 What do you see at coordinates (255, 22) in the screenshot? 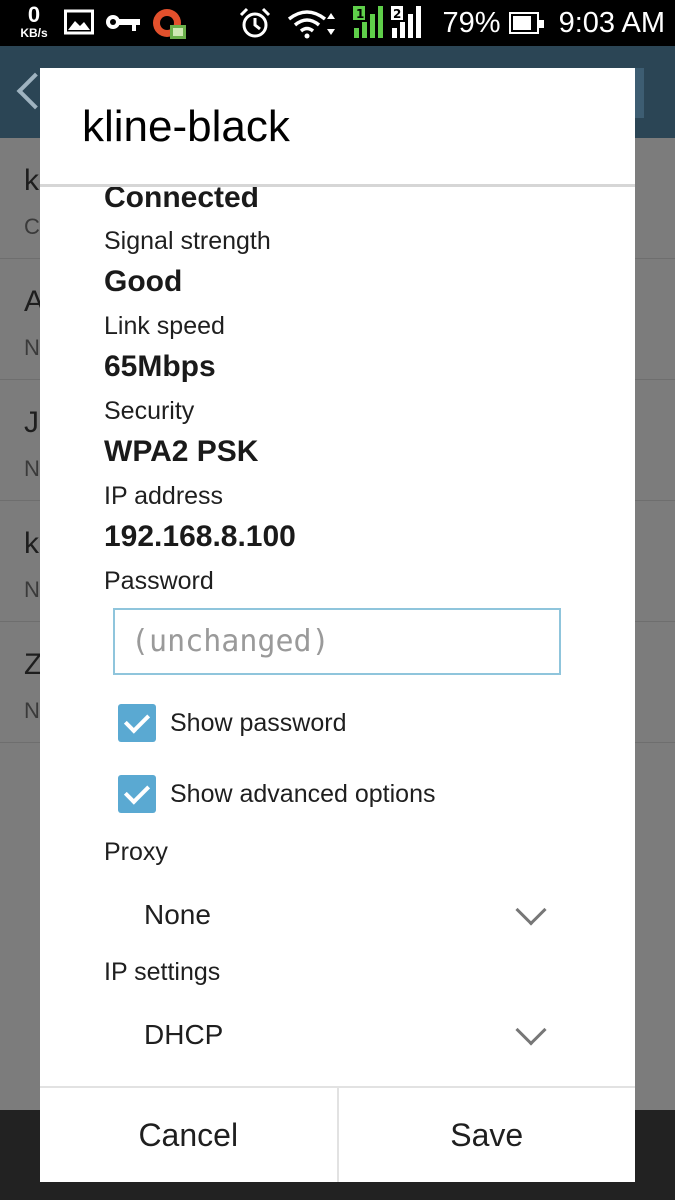
I see `alarm-icon` at bounding box center [255, 22].